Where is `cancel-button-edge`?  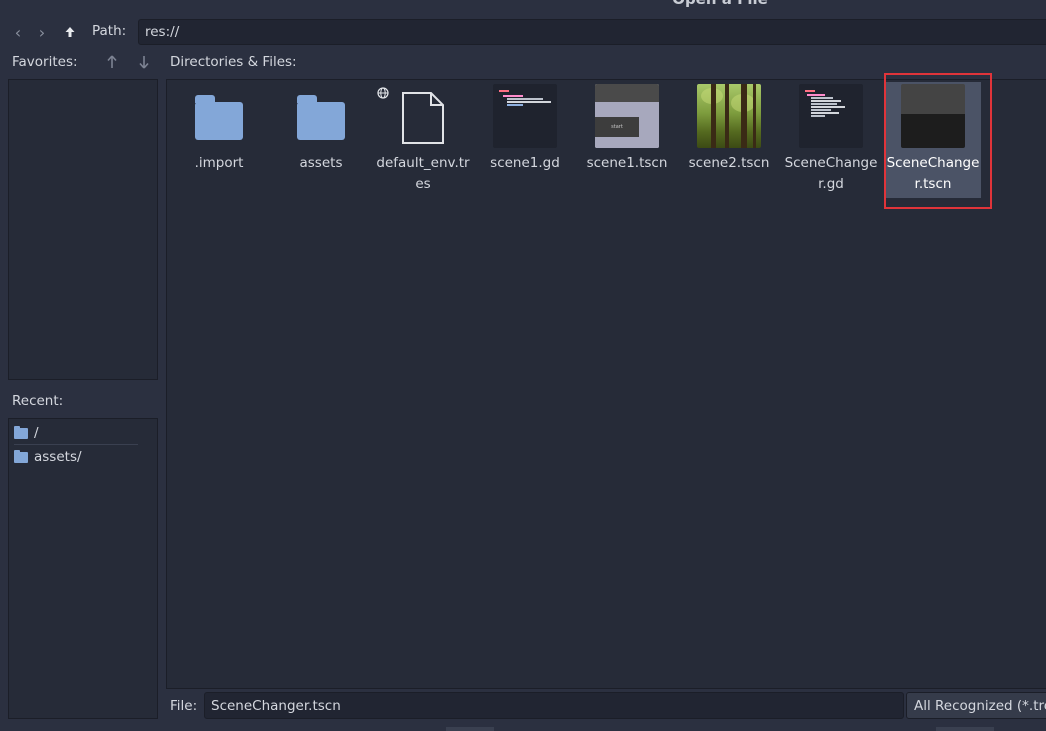 cancel-button-edge is located at coordinates (965, 729).